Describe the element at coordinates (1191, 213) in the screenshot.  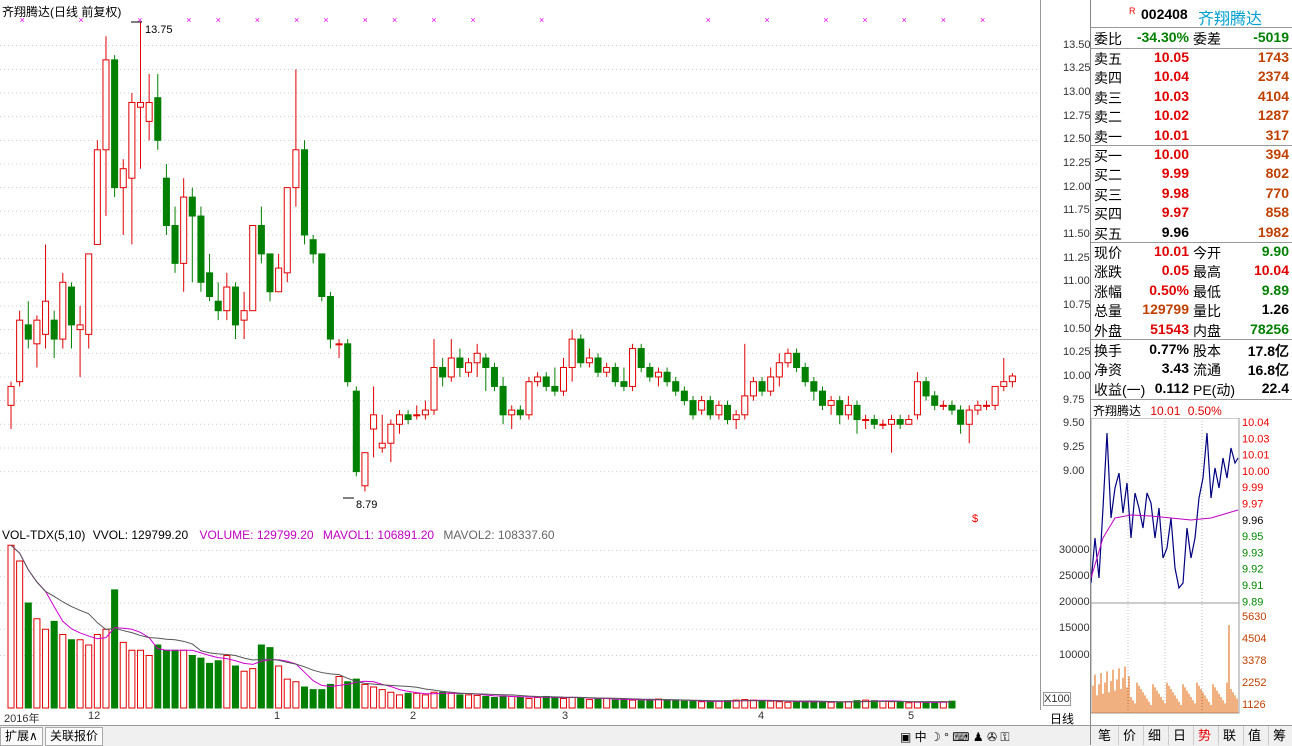
I see `bid-row: 买四 9.97 858` at that location.